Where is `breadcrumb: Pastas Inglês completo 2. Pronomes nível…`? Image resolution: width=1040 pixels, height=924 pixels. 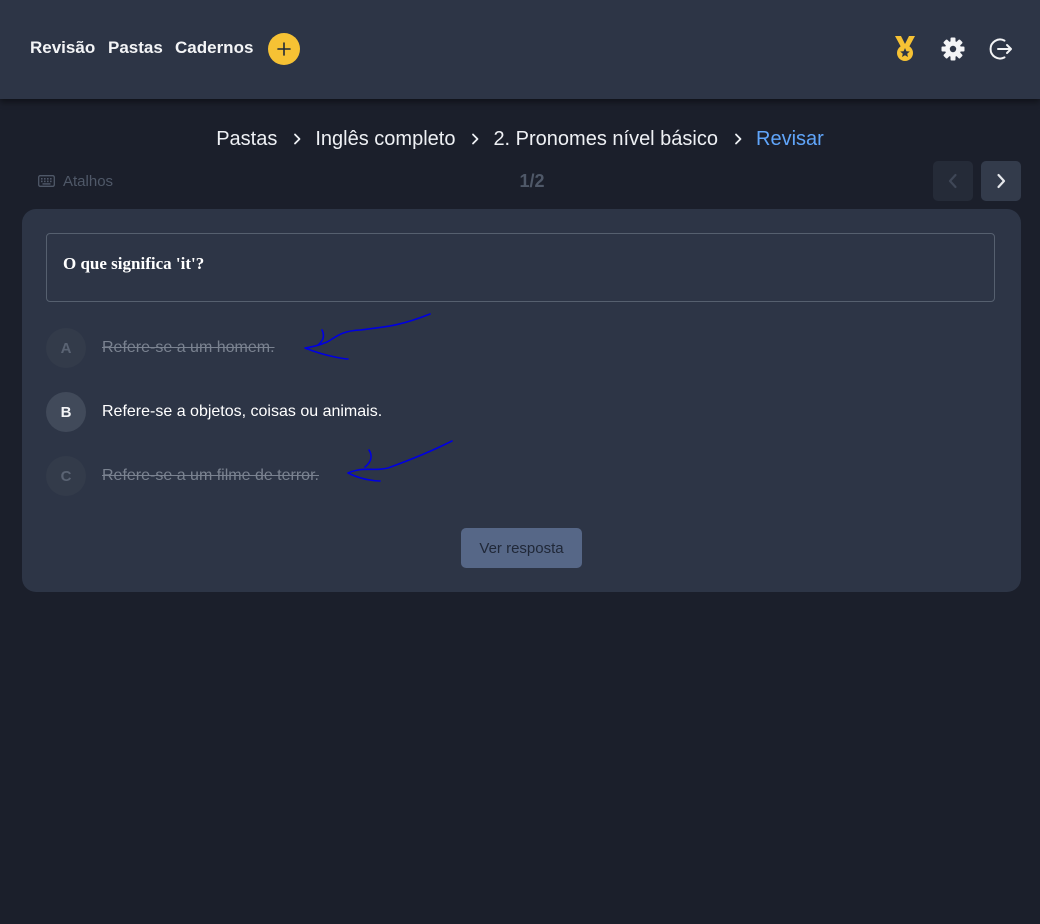 breadcrumb: Pastas Inglês completo 2. Pronomes nível… is located at coordinates (520, 139).